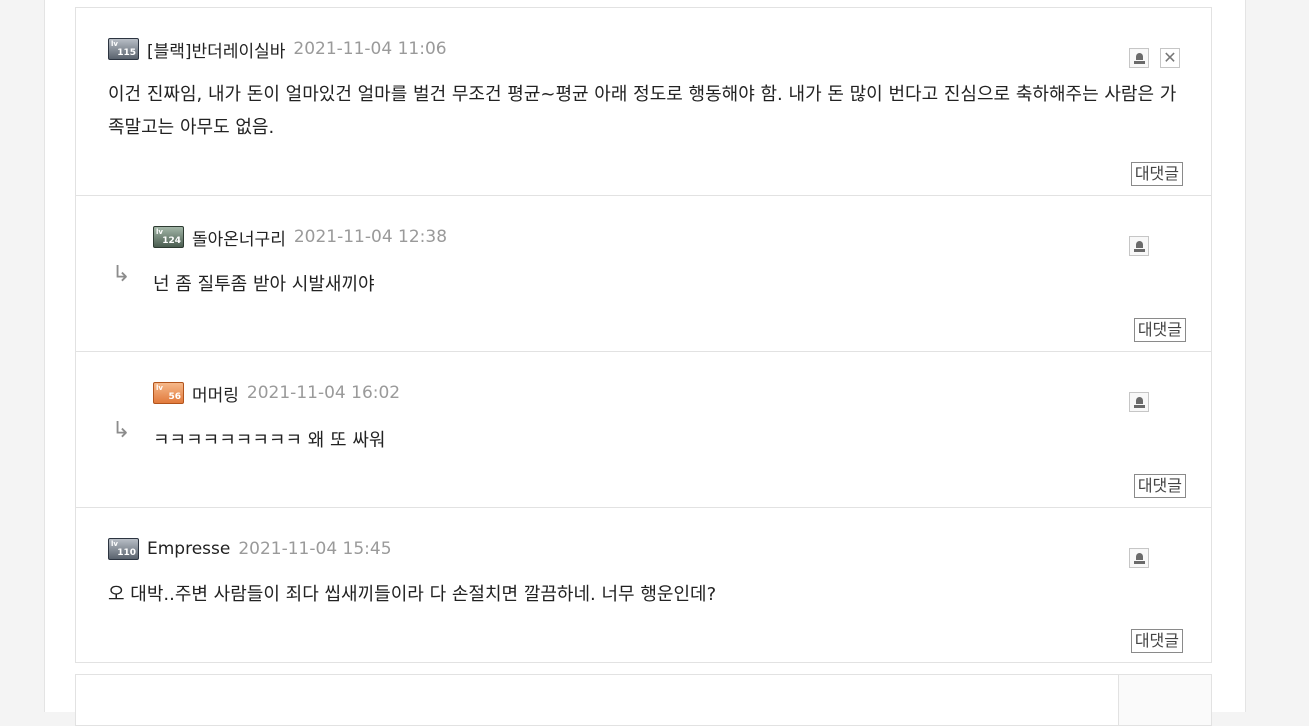 This screenshot has height=726, width=1309. What do you see at coordinates (1164, 700) in the screenshot?
I see `submit-cell` at bounding box center [1164, 700].